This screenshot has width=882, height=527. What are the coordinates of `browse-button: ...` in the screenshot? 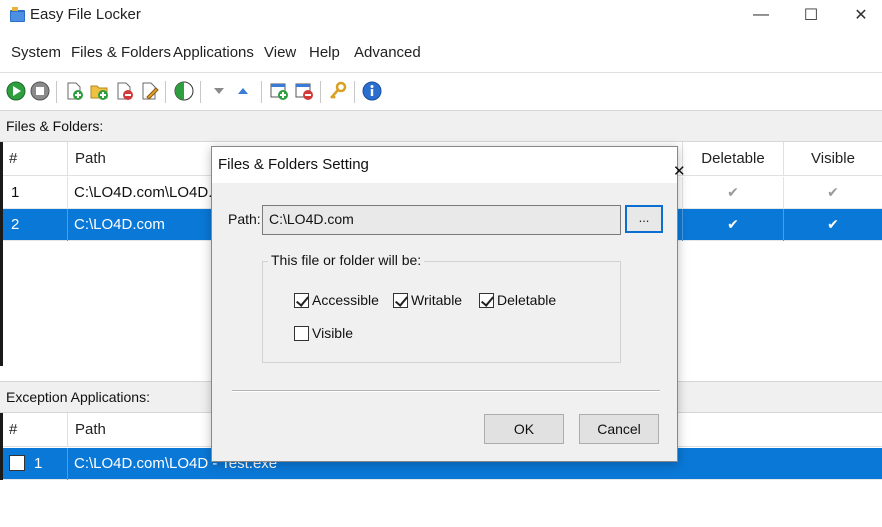 It's located at (644, 219).